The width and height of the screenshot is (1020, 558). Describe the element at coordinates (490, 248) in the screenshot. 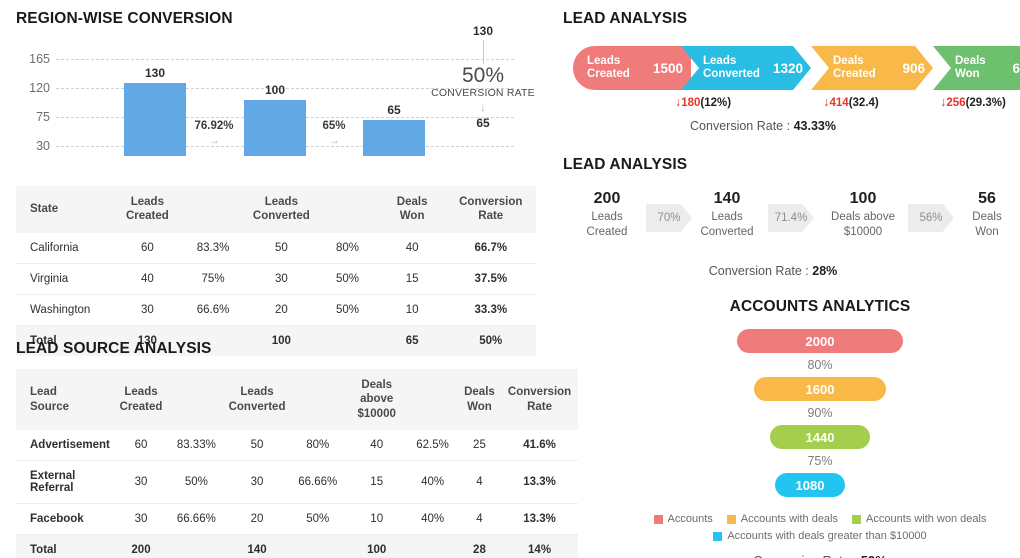

I see `cell-conversion-rate: 66.7%` at that location.